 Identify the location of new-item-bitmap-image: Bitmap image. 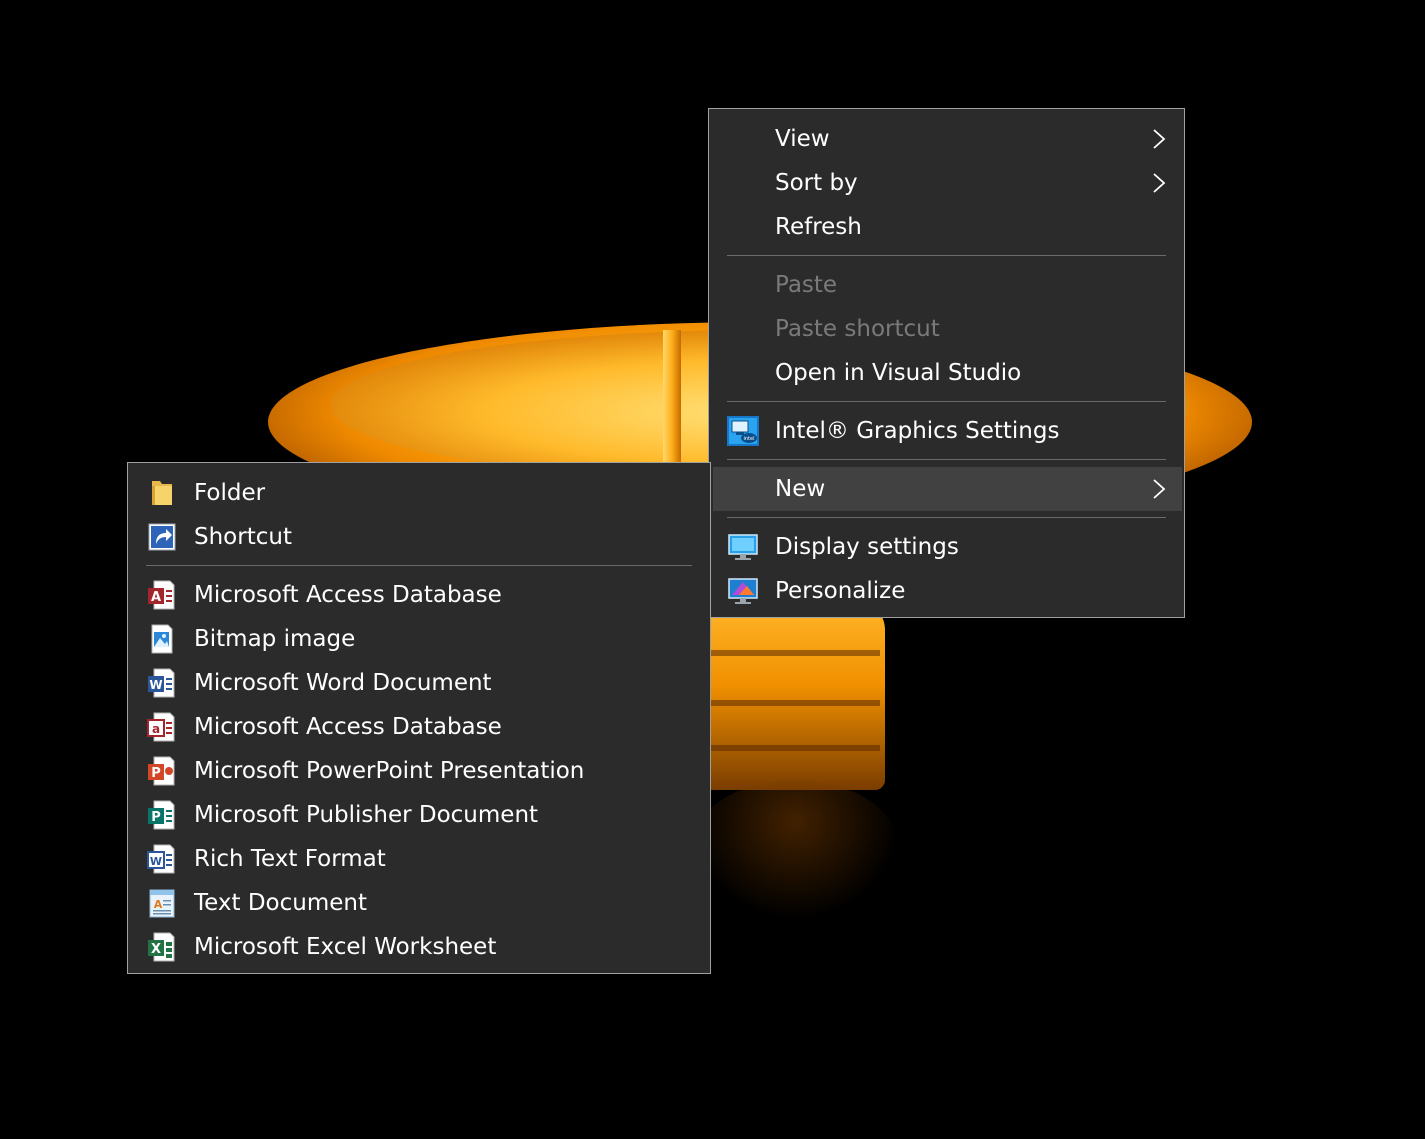
(419, 639).